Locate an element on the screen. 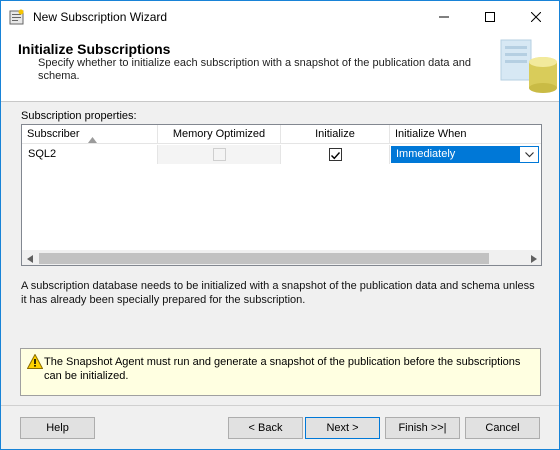 The width and height of the screenshot is (560, 450). title-bar: New Subscription Wizard is located at coordinates (280, 16).